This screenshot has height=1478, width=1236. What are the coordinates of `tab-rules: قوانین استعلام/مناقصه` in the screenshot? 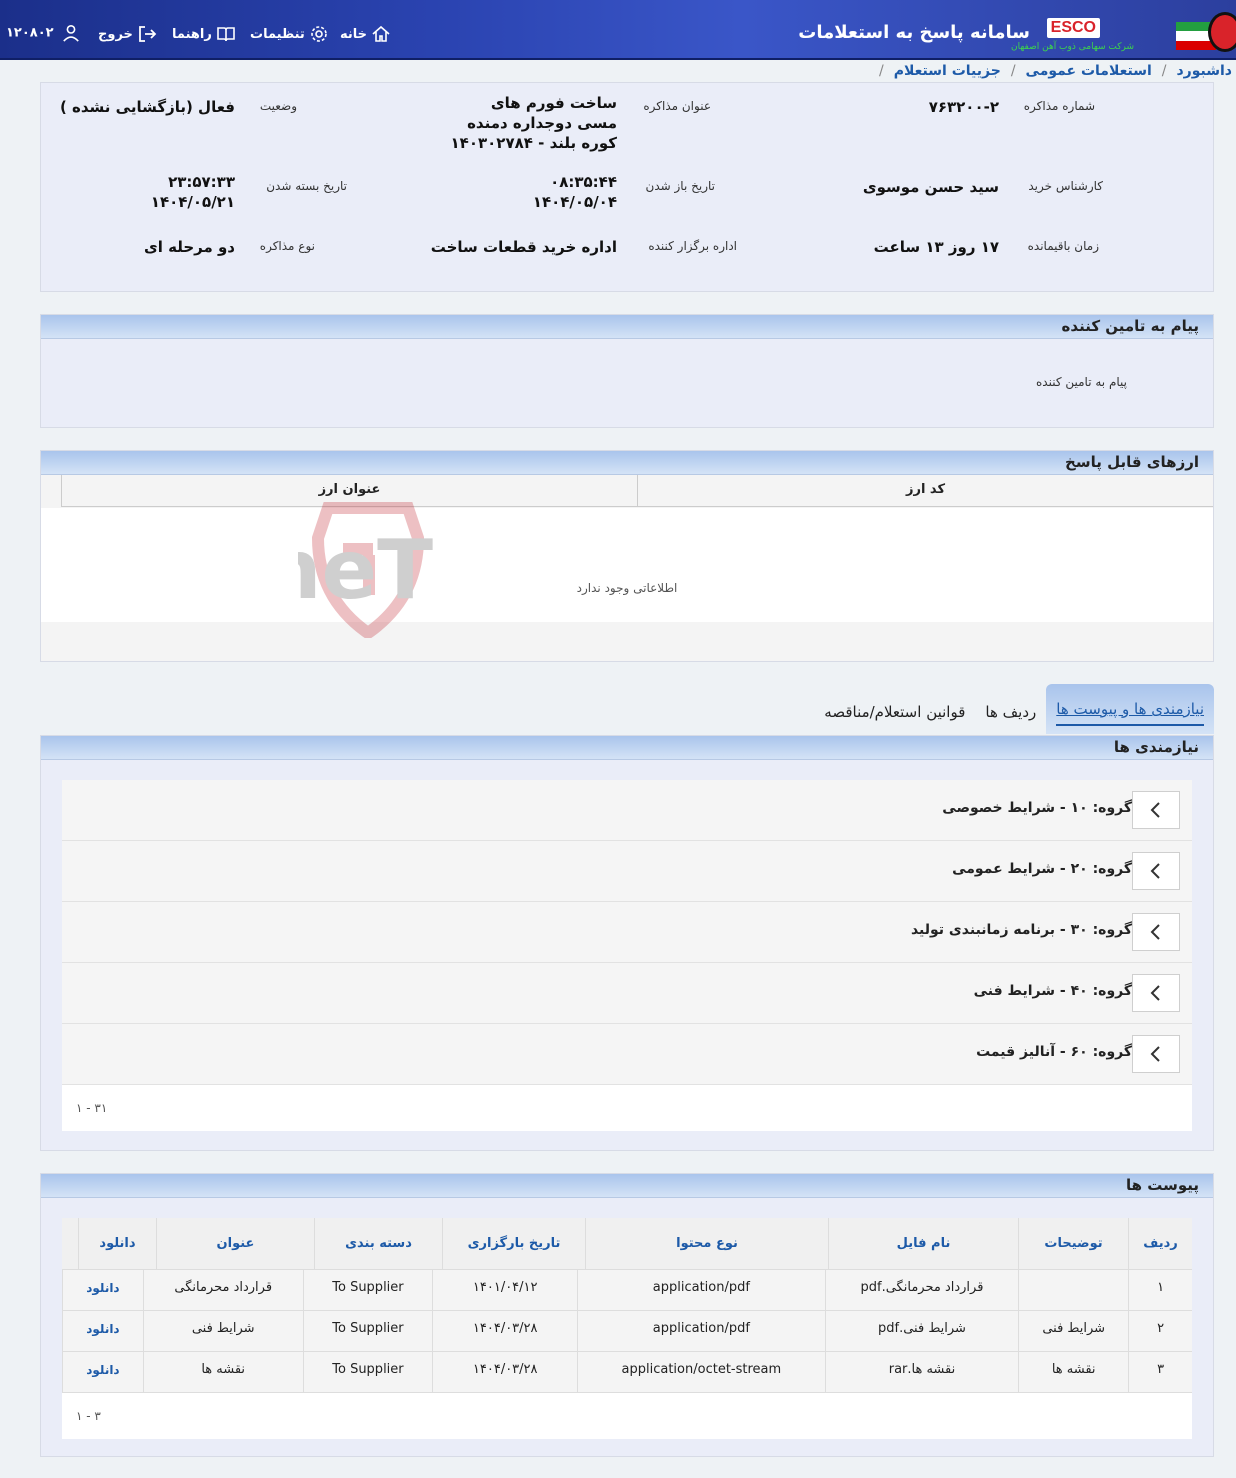 It's located at (894, 712).